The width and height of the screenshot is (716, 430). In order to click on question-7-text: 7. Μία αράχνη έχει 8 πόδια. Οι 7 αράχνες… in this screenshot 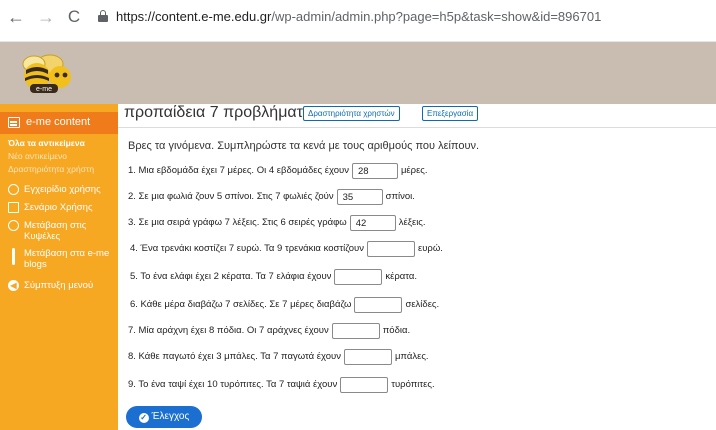, I will do `click(228, 330)`.